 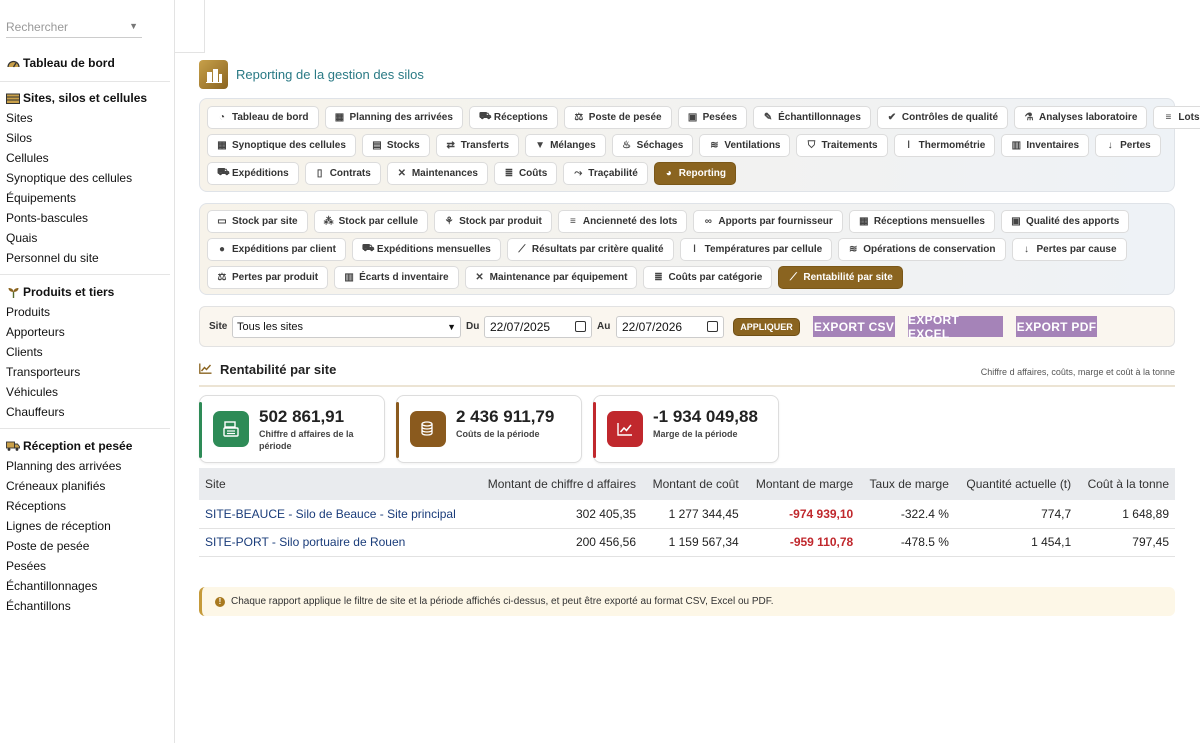 What do you see at coordinates (85, 312) in the screenshot?
I see `sidebar-item-produits: Produits` at bounding box center [85, 312].